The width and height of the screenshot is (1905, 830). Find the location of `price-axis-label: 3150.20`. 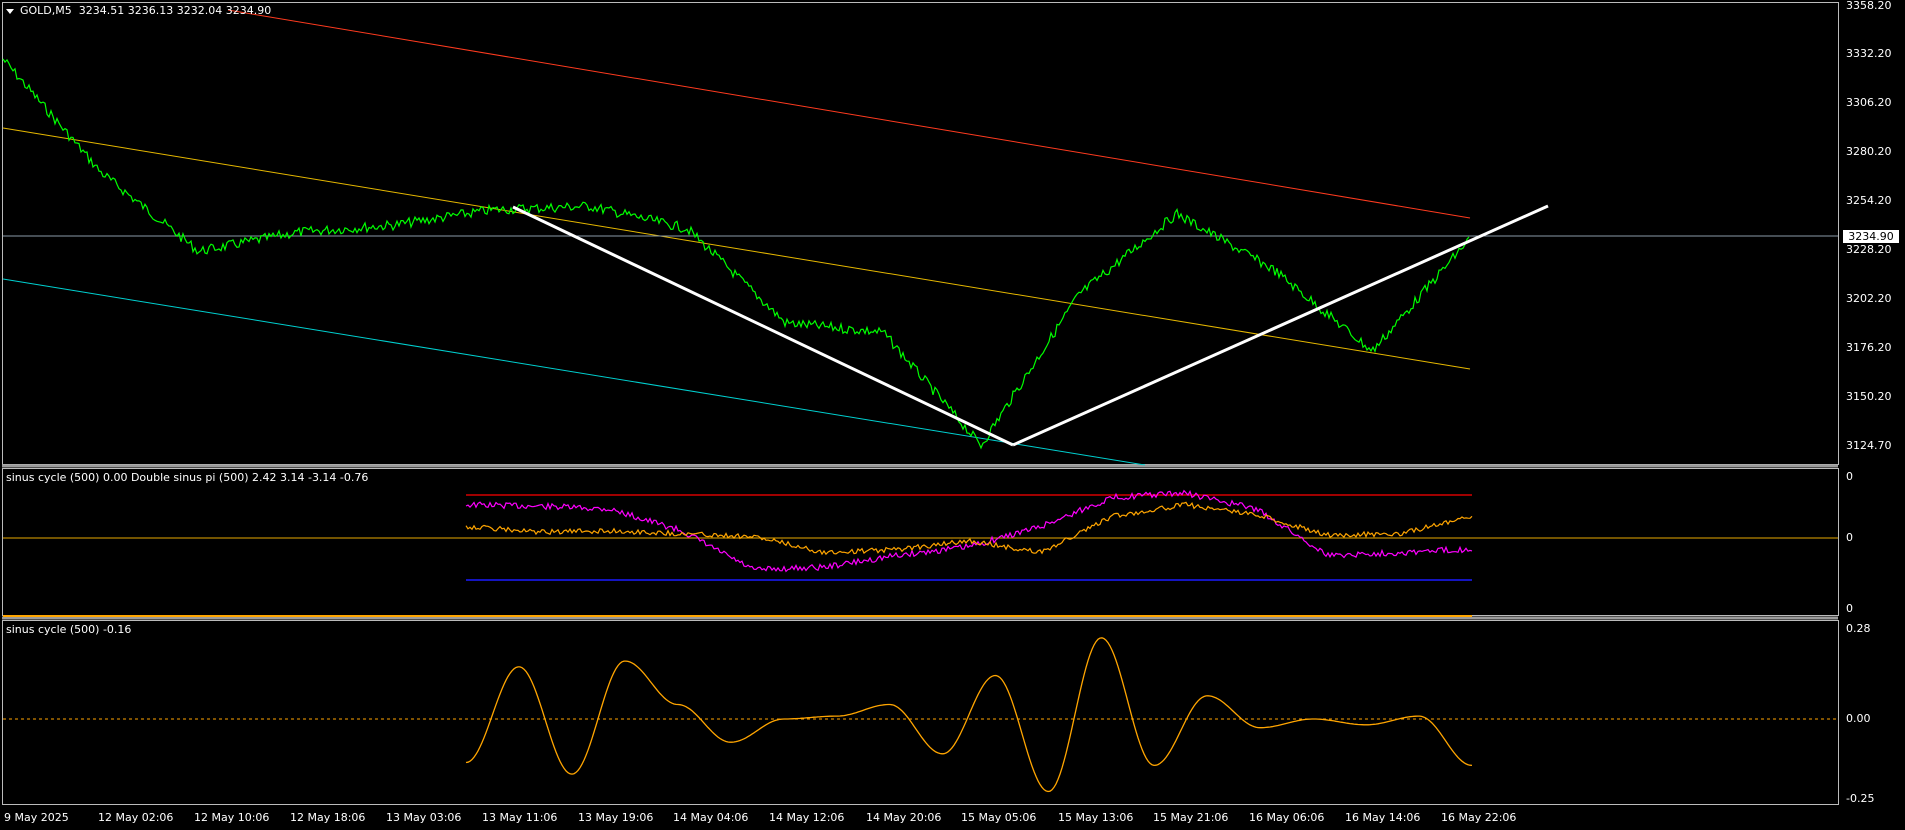

price-axis-label: 3150.20 is located at coordinates (1869, 396).